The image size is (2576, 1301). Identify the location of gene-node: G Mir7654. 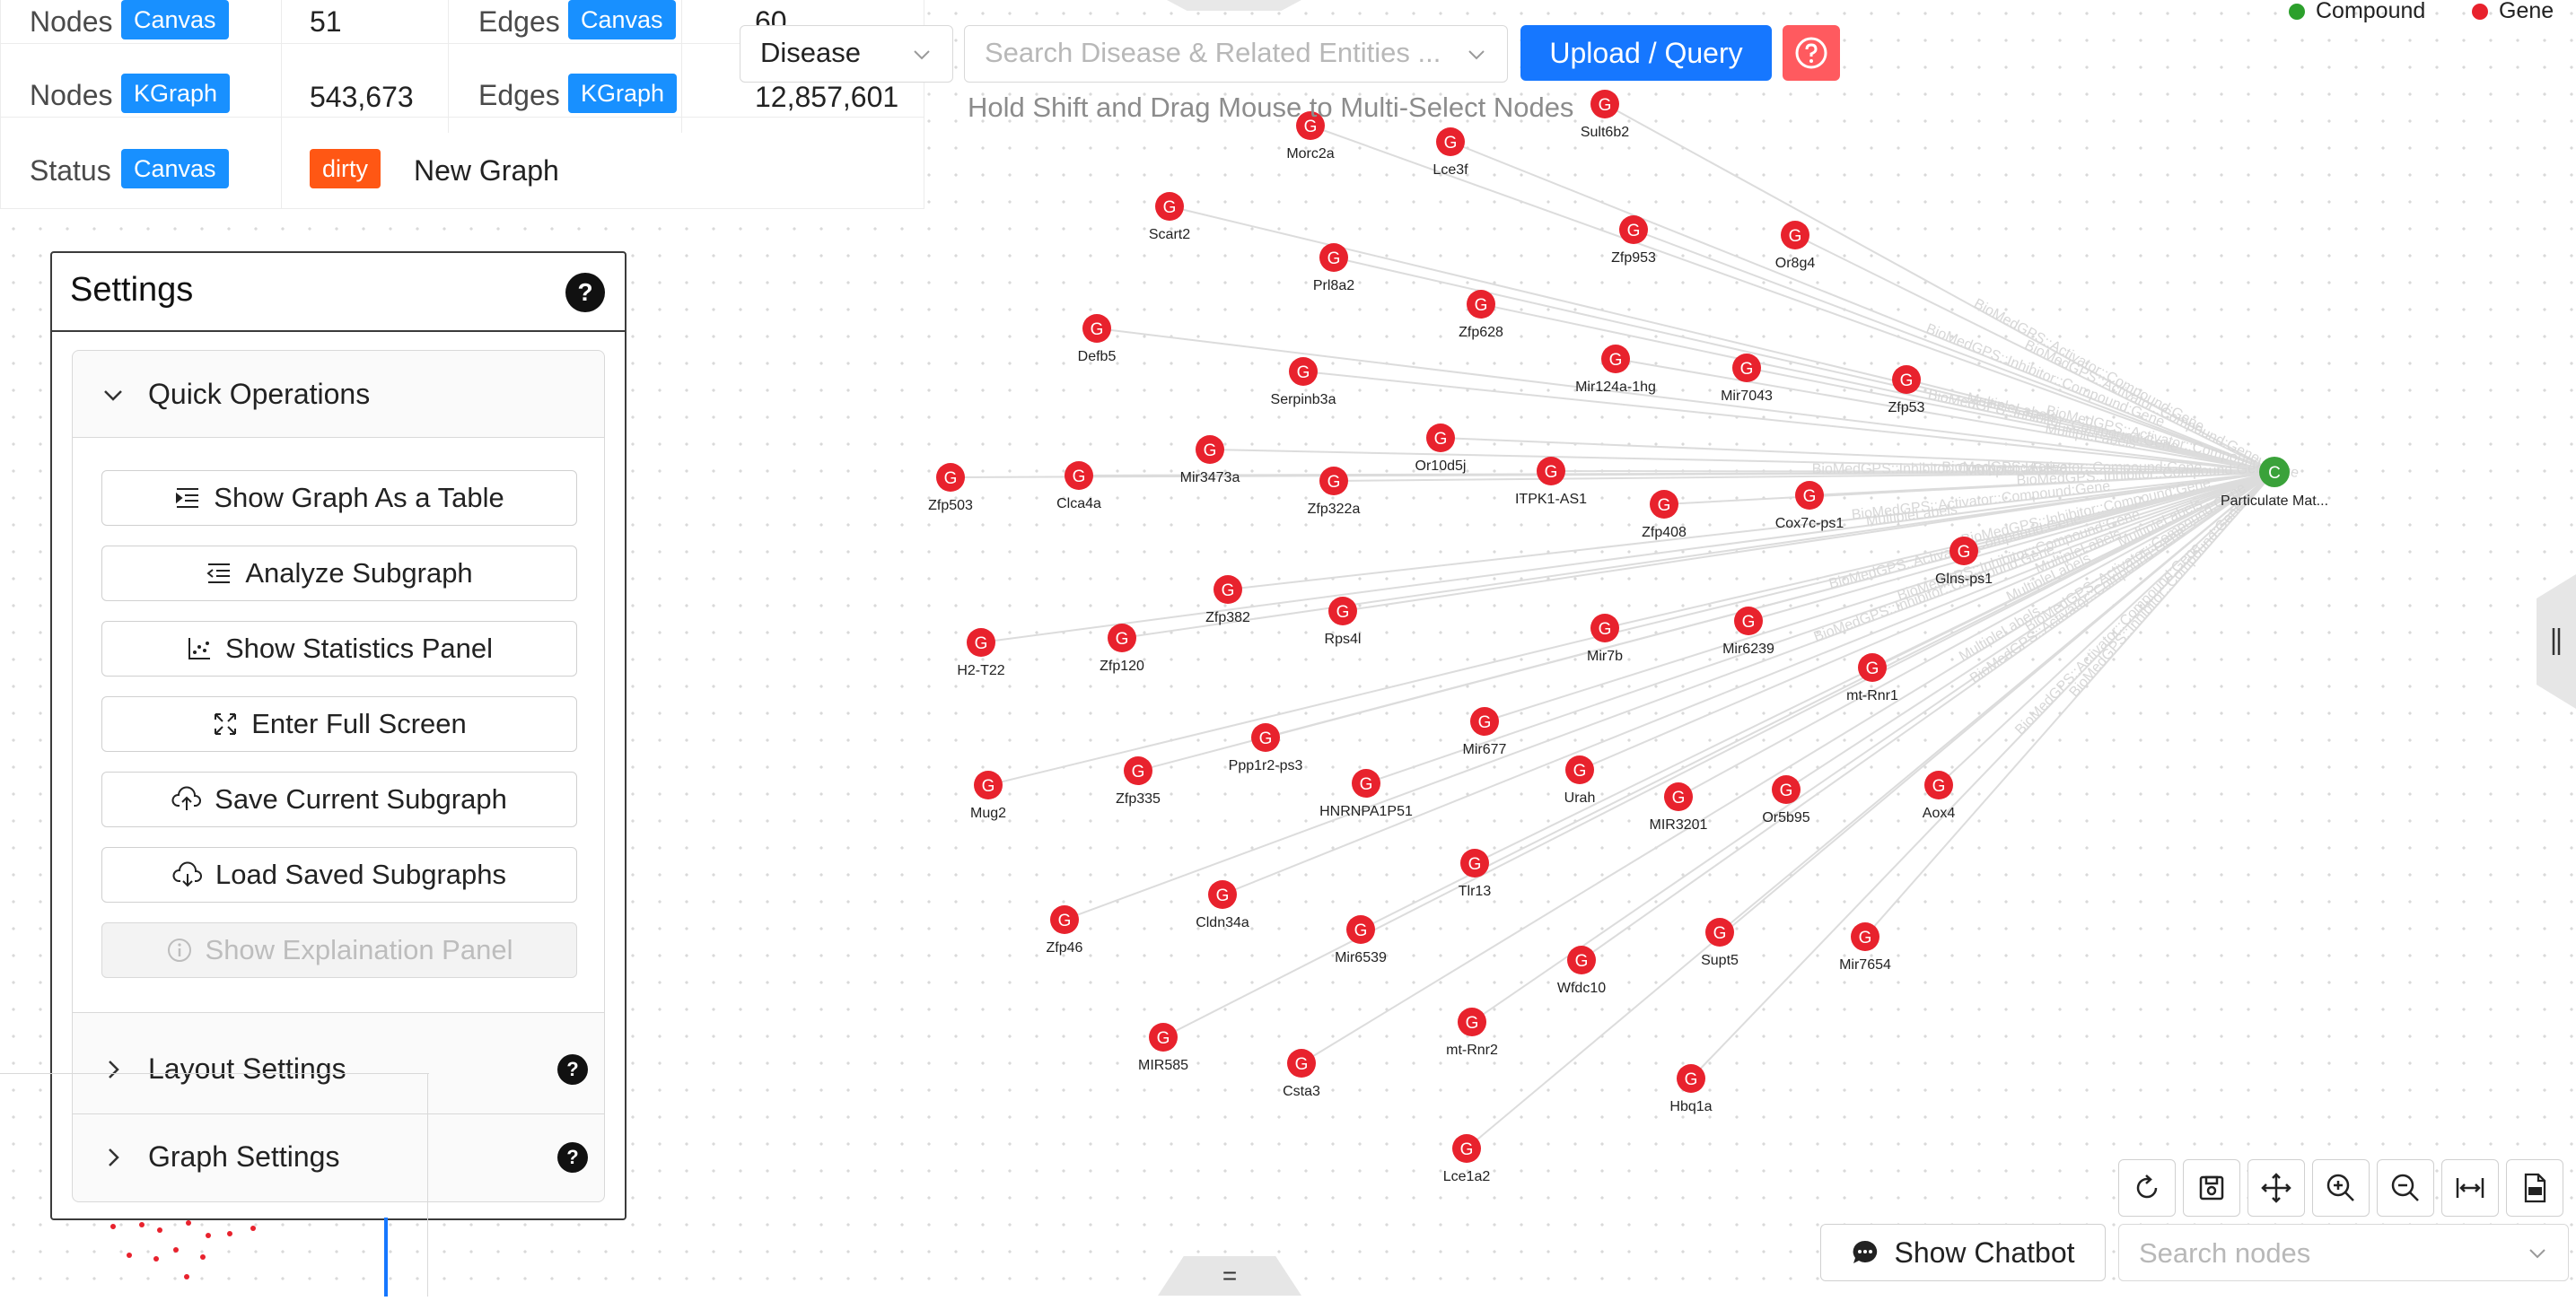
(1865, 947).